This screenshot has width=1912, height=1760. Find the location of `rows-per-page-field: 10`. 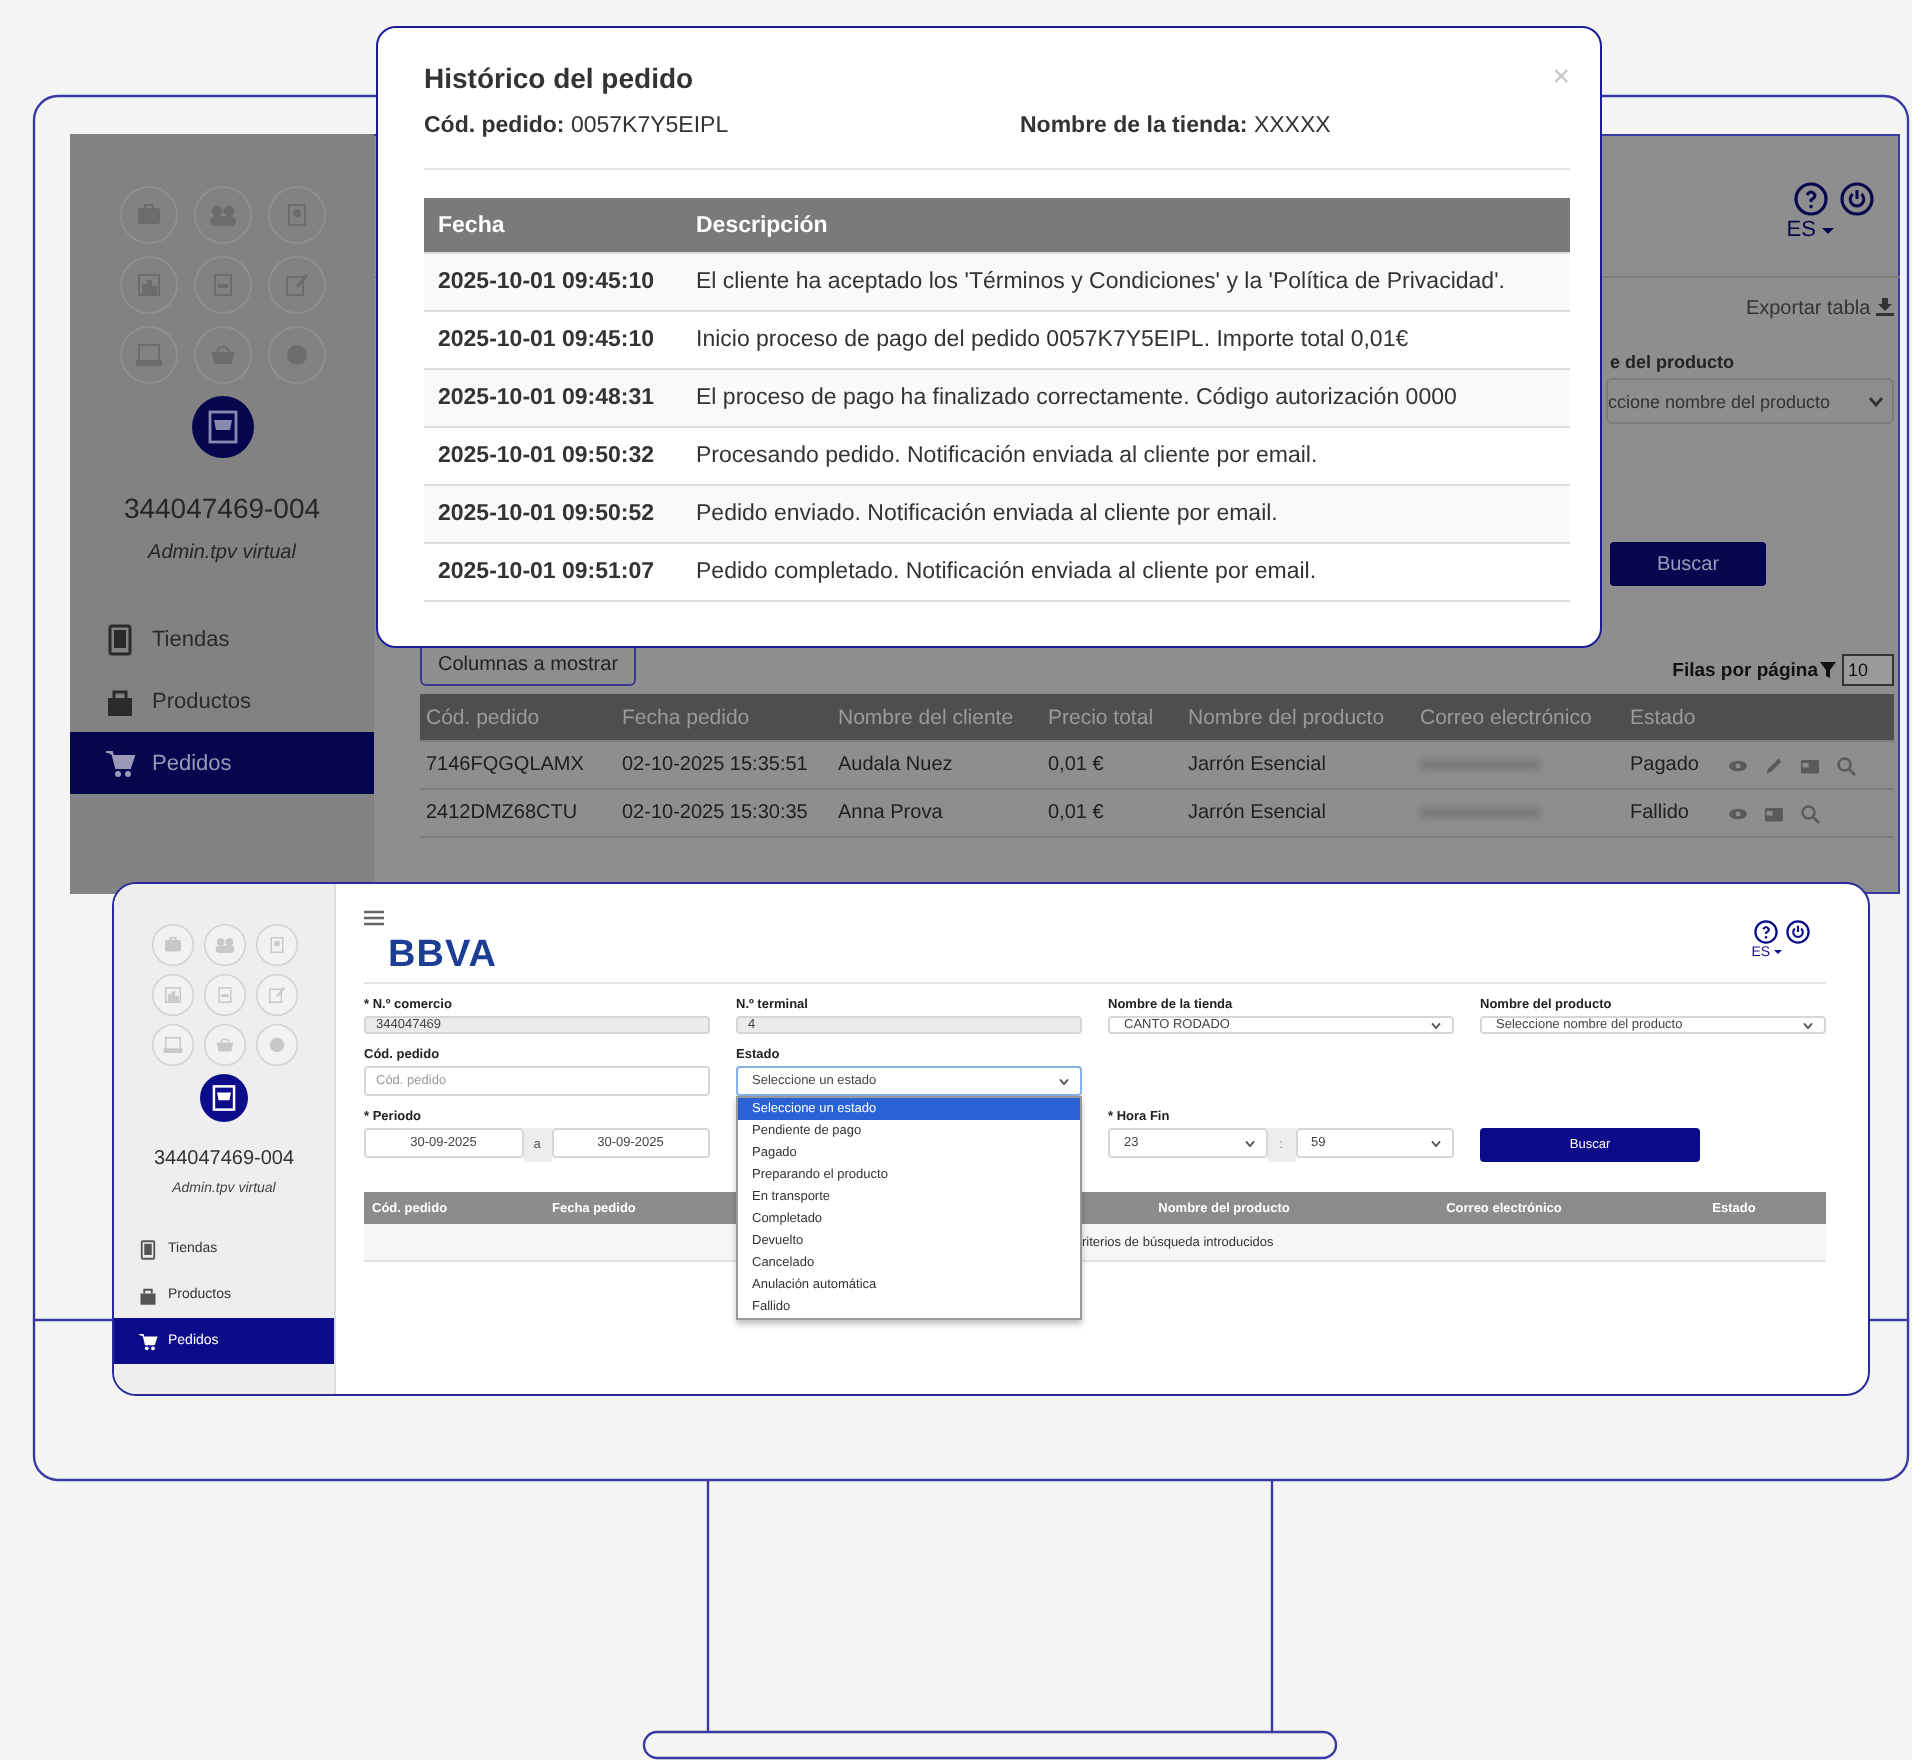

rows-per-page-field: 10 is located at coordinates (1868, 670).